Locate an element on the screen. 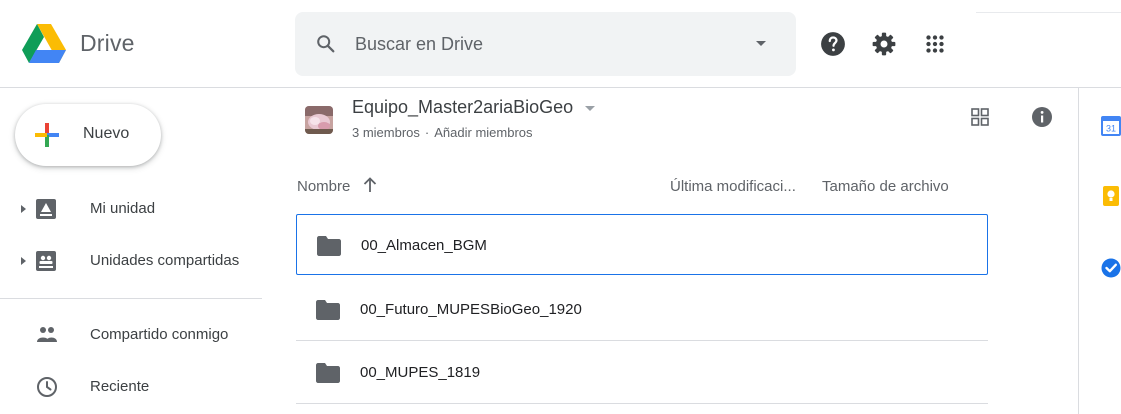 The image size is (1121, 414). sidebar-item-shared-with-me: Compartido conmigo is located at coordinates (140, 336).